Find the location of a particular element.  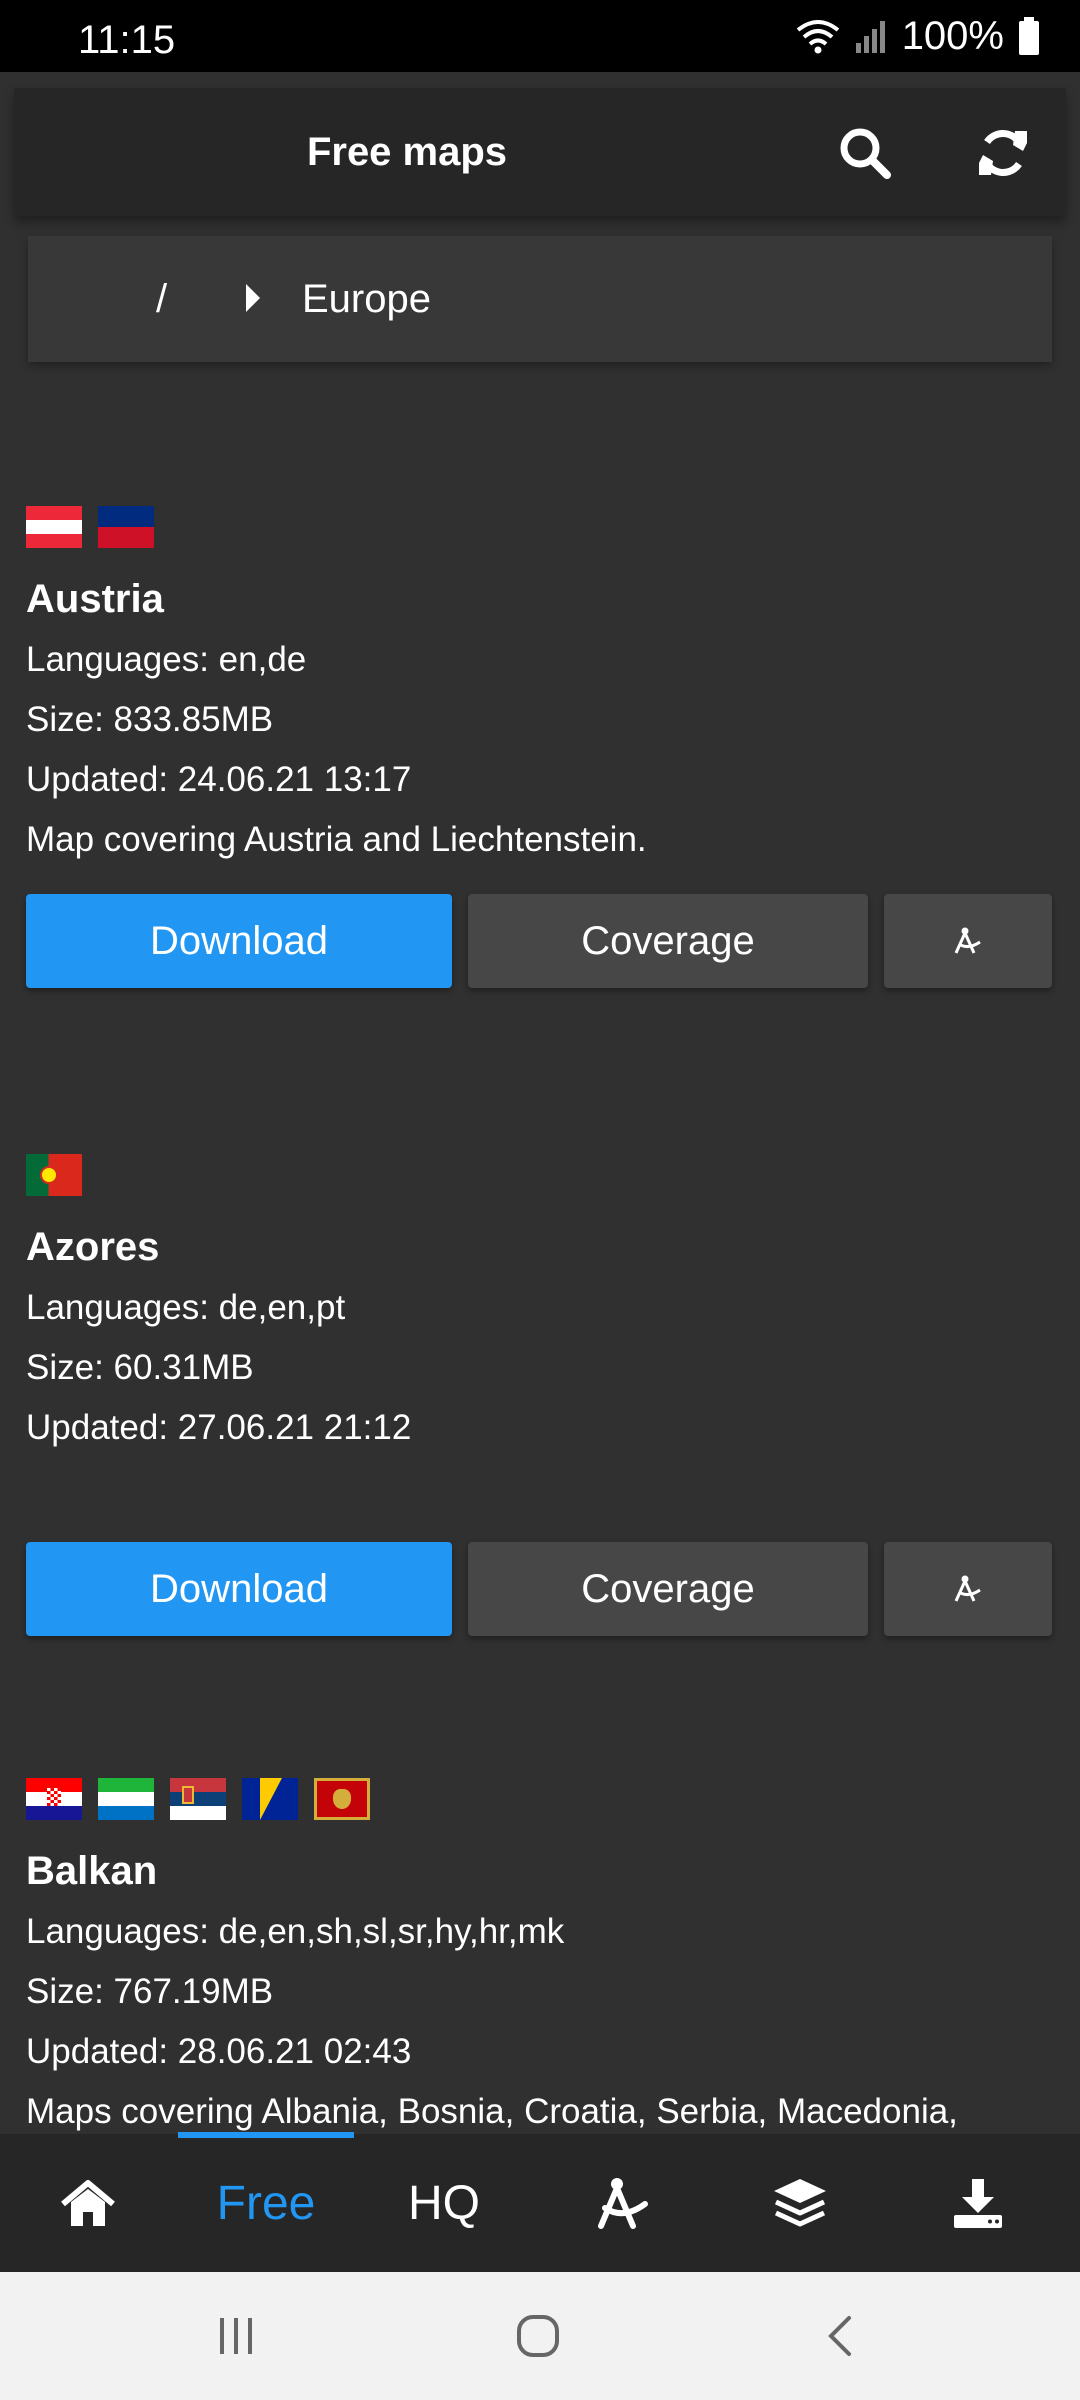

status-icons: 100% is located at coordinates (918, 36).